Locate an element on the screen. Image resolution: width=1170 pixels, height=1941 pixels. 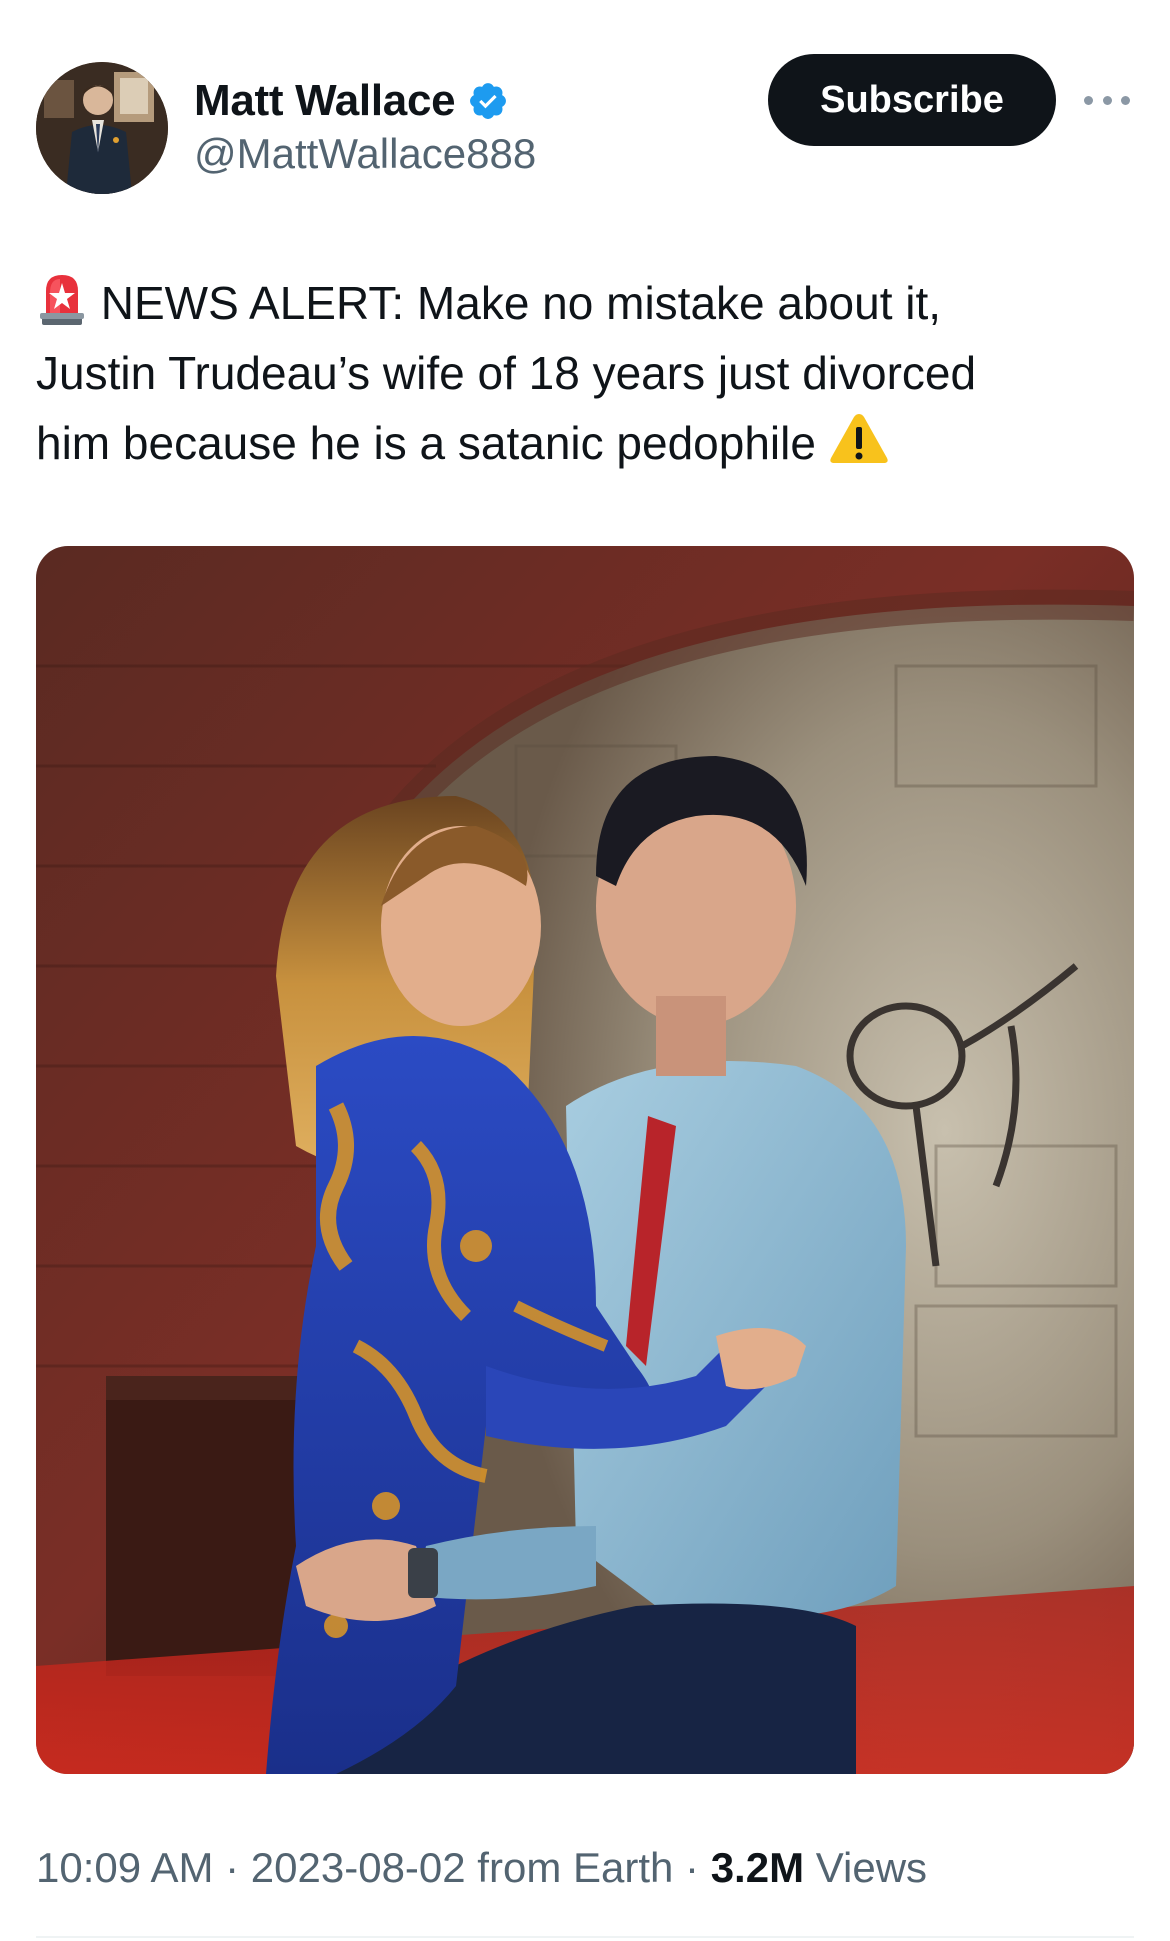
views-count: 3.2M is located at coordinates (757, 1867).